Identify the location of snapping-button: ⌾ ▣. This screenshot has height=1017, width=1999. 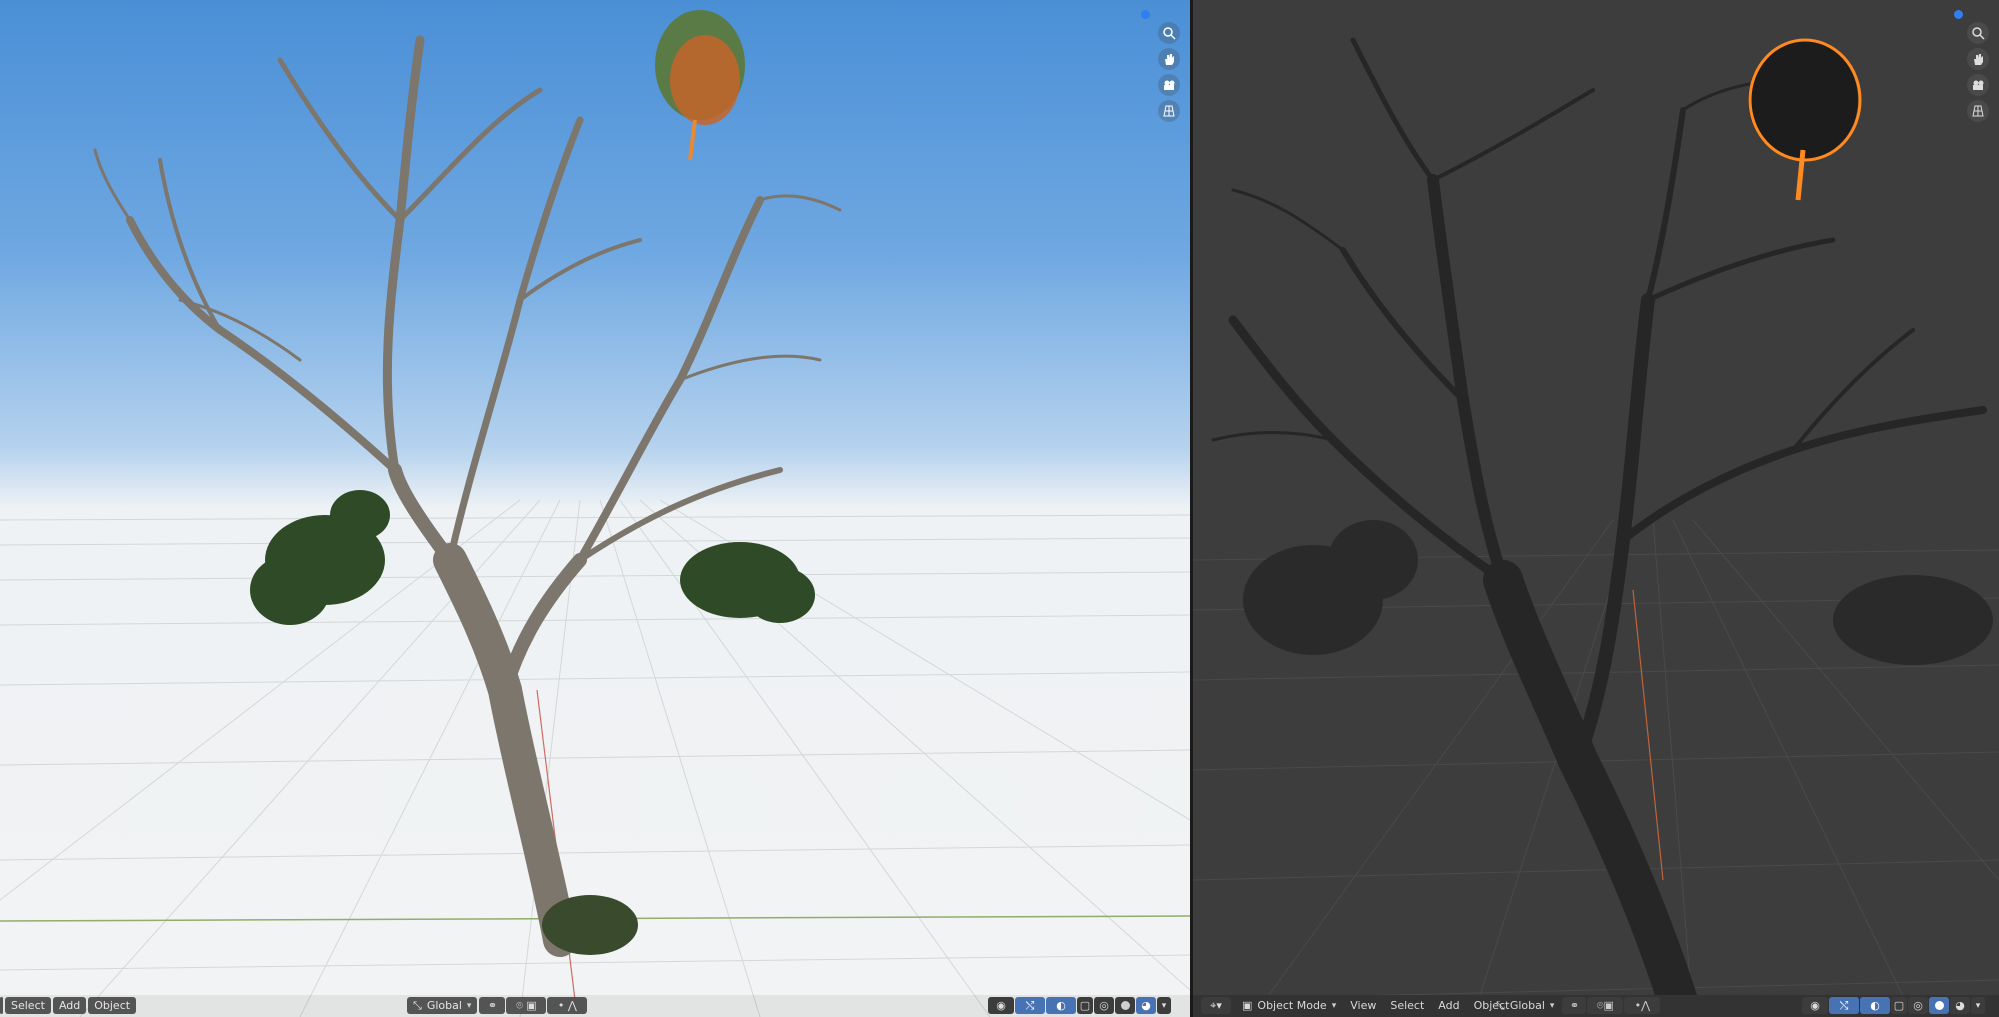
(526, 1005).